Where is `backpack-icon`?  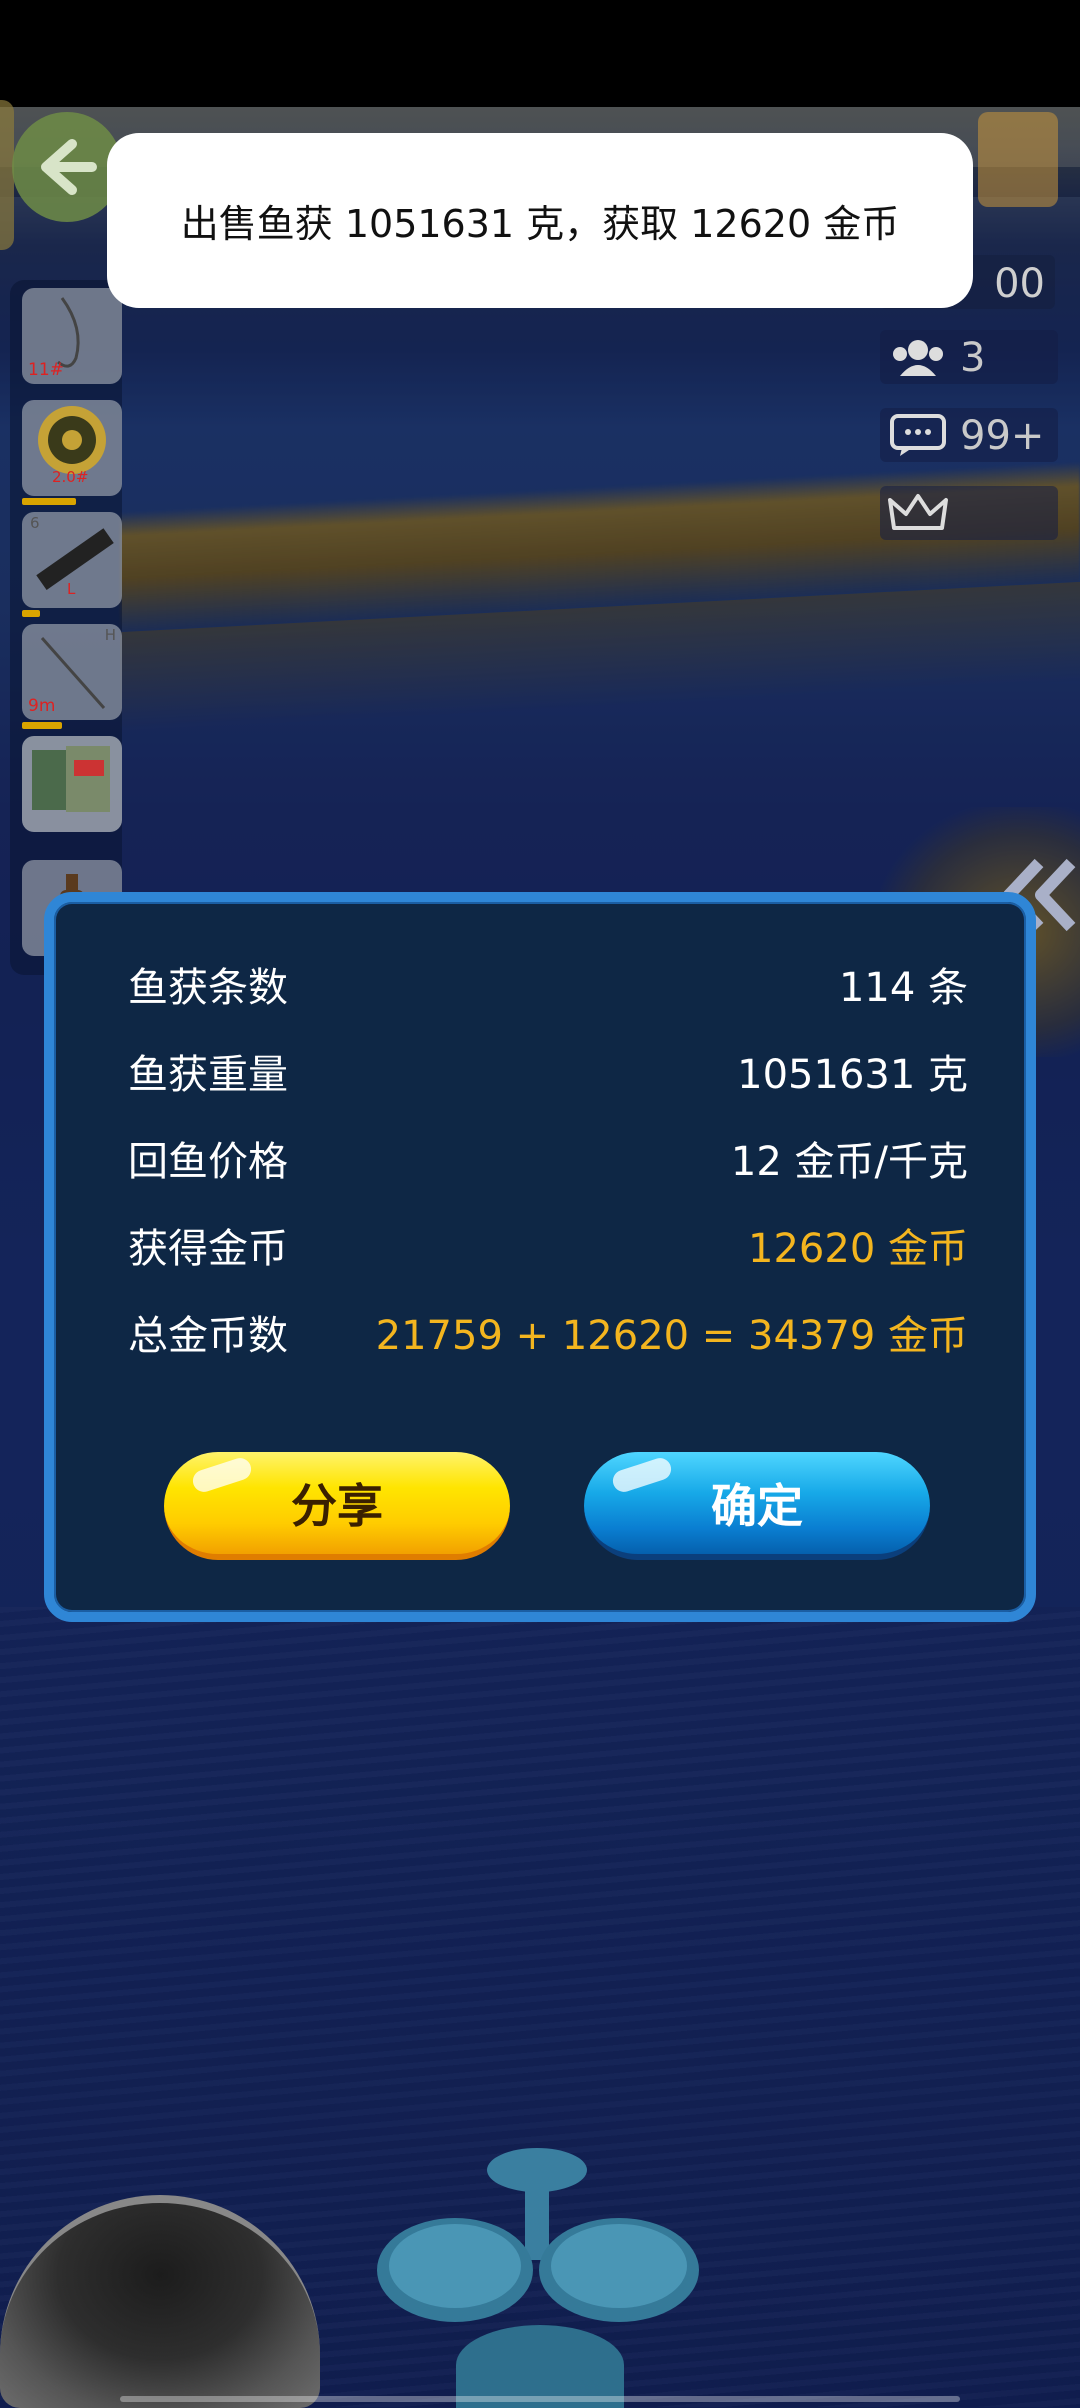 backpack-icon is located at coordinates (1018, 159).